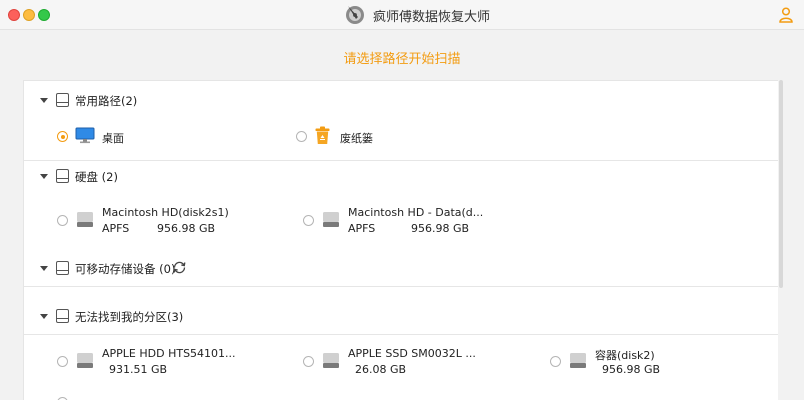 The width and height of the screenshot is (804, 400). What do you see at coordinates (401, 317) in the screenshot?
I see `section-header-lost-partitions: 无法找到我的分区(3)` at bounding box center [401, 317].